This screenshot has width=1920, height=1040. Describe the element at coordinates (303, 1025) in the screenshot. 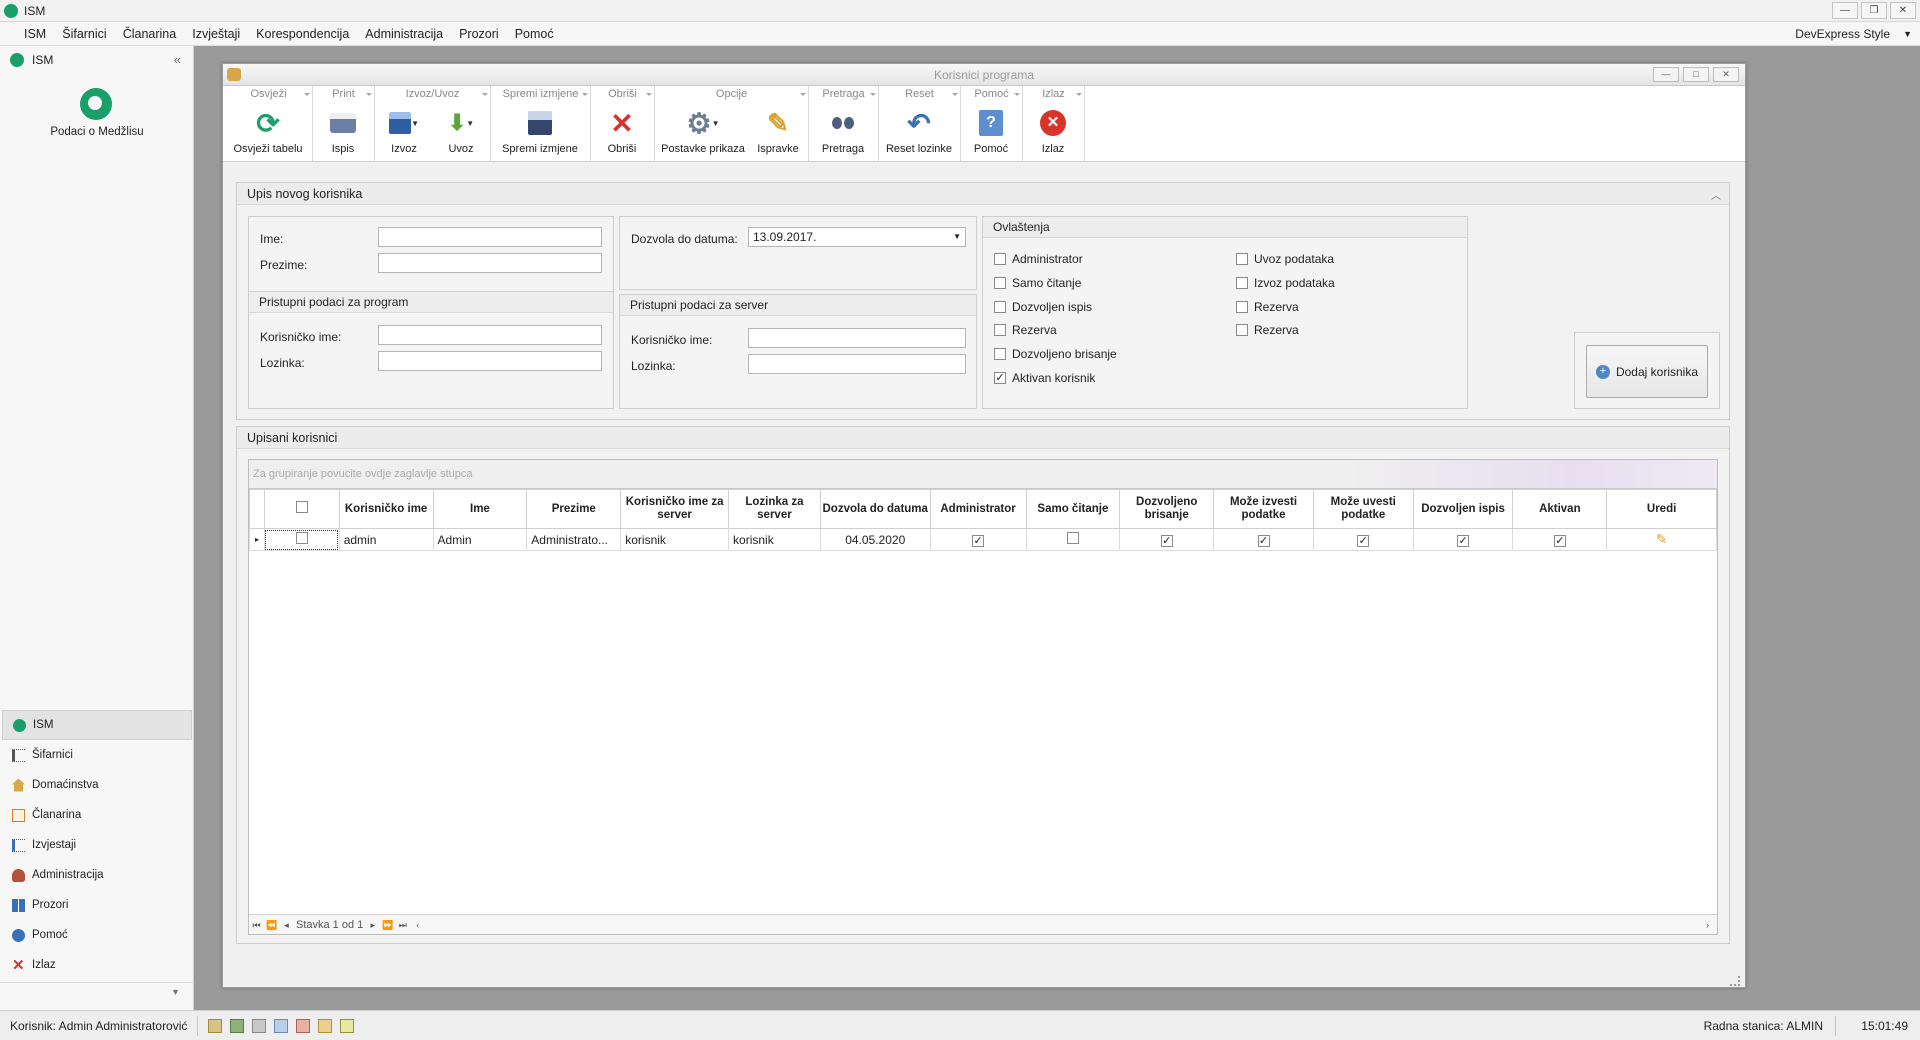

I see `calendar-icon` at that location.